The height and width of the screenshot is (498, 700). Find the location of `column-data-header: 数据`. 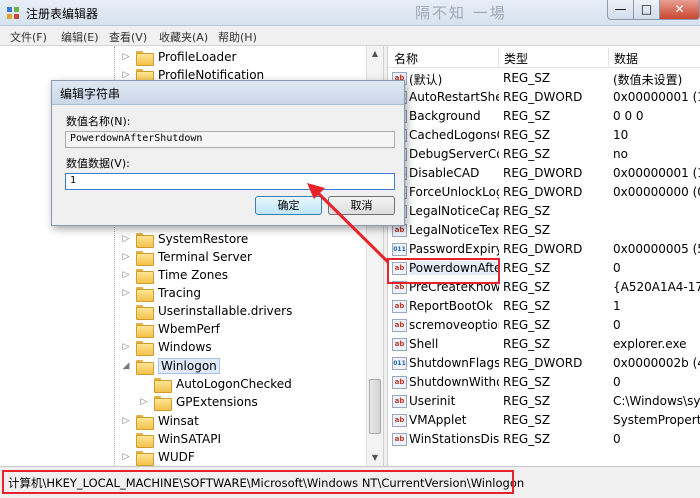

column-data-header: 数据 is located at coordinates (626, 58).